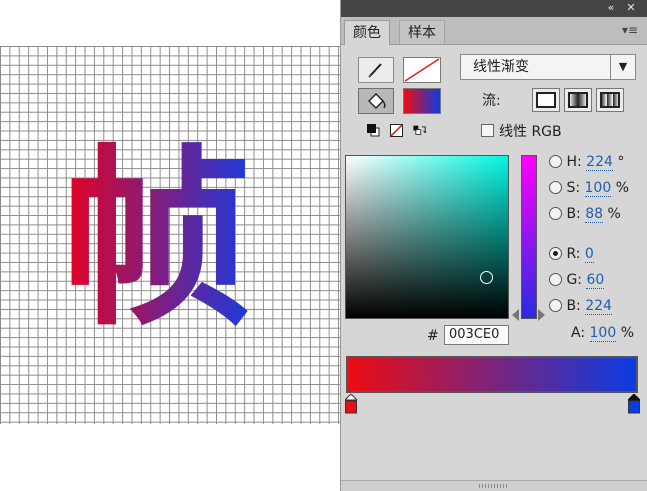 This screenshot has width=647, height=491. Describe the element at coordinates (589, 254) in the screenshot. I see `red-value: 0` at that location.